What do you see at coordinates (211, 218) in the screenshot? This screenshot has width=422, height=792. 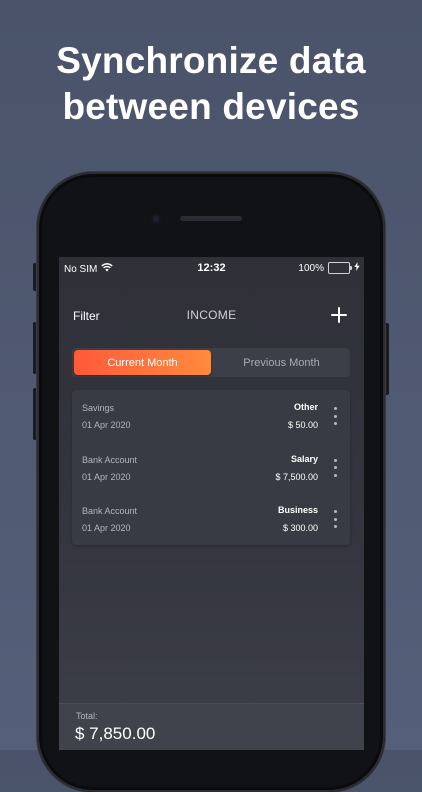 I see `earpiece-speaker` at bounding box center [211, 218].